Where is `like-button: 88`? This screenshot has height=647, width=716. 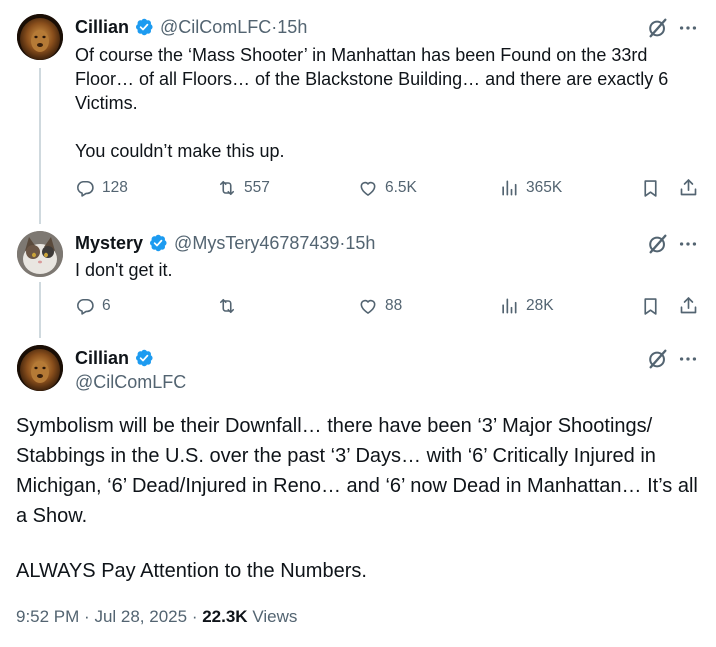
like-button: 88 is located at coordinates (380, 306).